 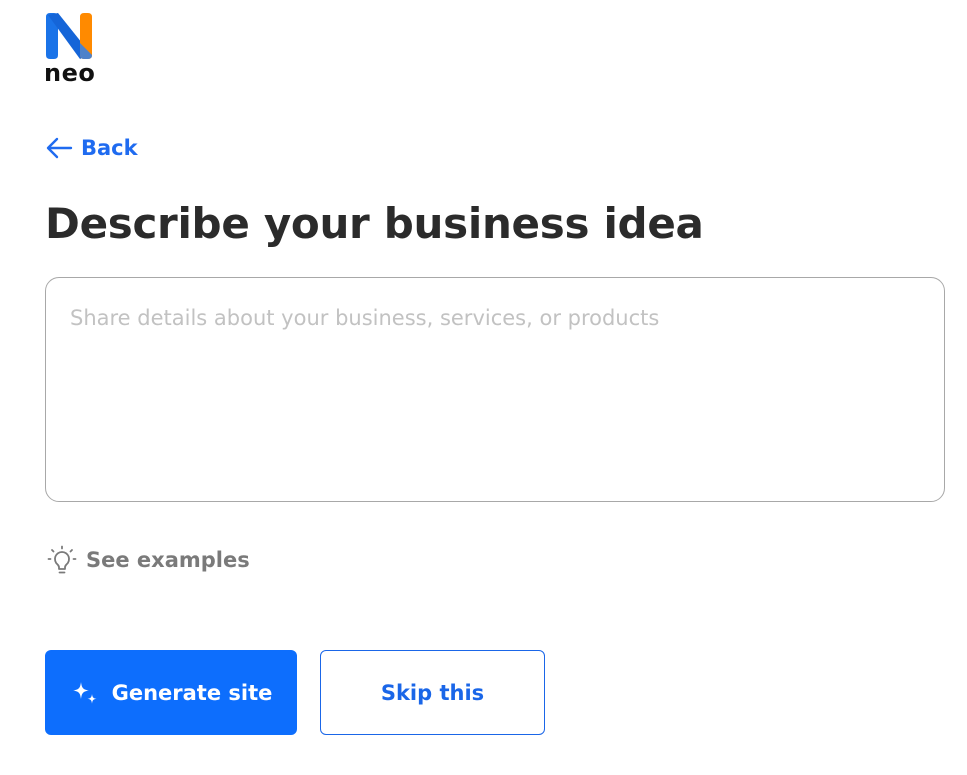 What do you see at coordinates (192, 692) in the screenshot?
I see `generate-site-label: Generate site` at bounding box center [192, 692].